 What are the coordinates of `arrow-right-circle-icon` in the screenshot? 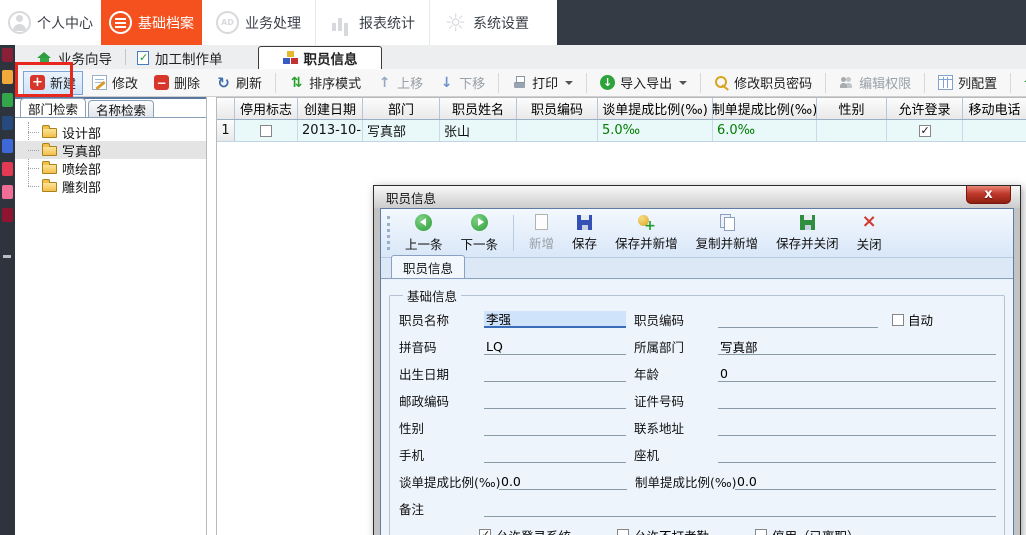 It's located at (479, 222).